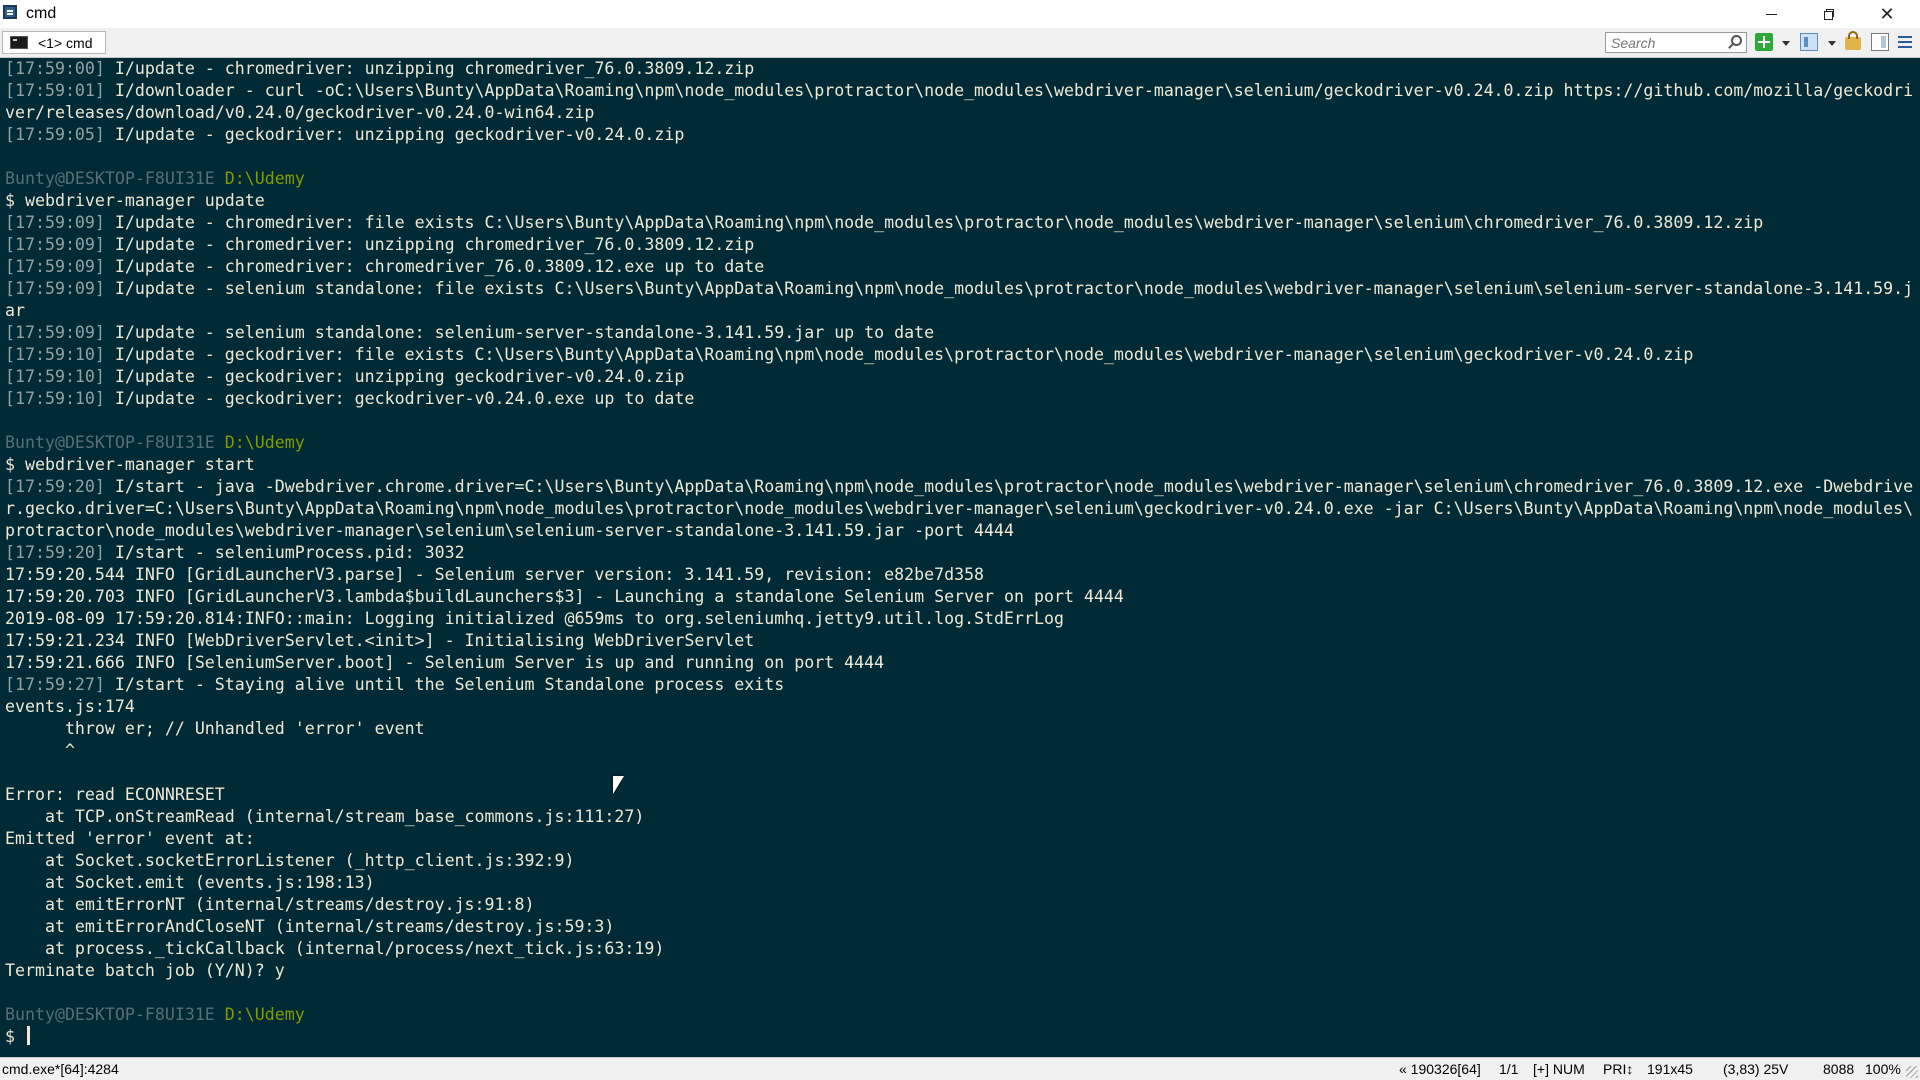 The height and width of the screenshot is (1080, 1920). Describe the element at coordinates (28, 1035) in the screenshot. I see `text-cursor` at that location.